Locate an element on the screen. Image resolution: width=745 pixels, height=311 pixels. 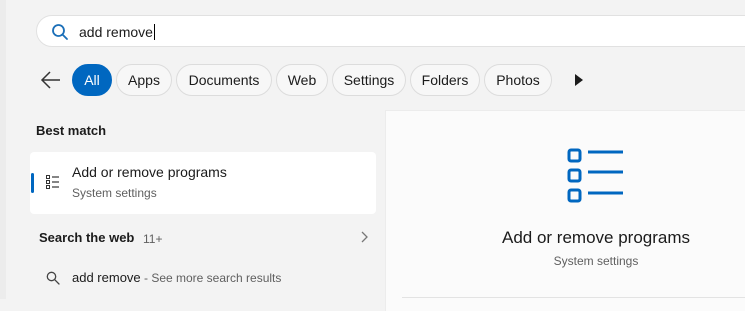
filter-chip-photos: Photos is located at coordinates (518, 80).